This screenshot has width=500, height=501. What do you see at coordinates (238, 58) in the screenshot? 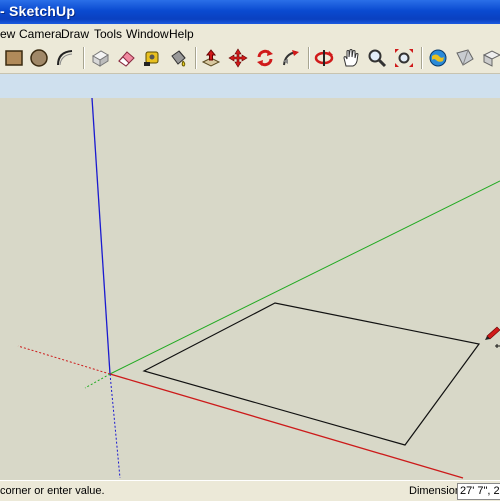
I see `move-icon` at bounding box center [238, 58].